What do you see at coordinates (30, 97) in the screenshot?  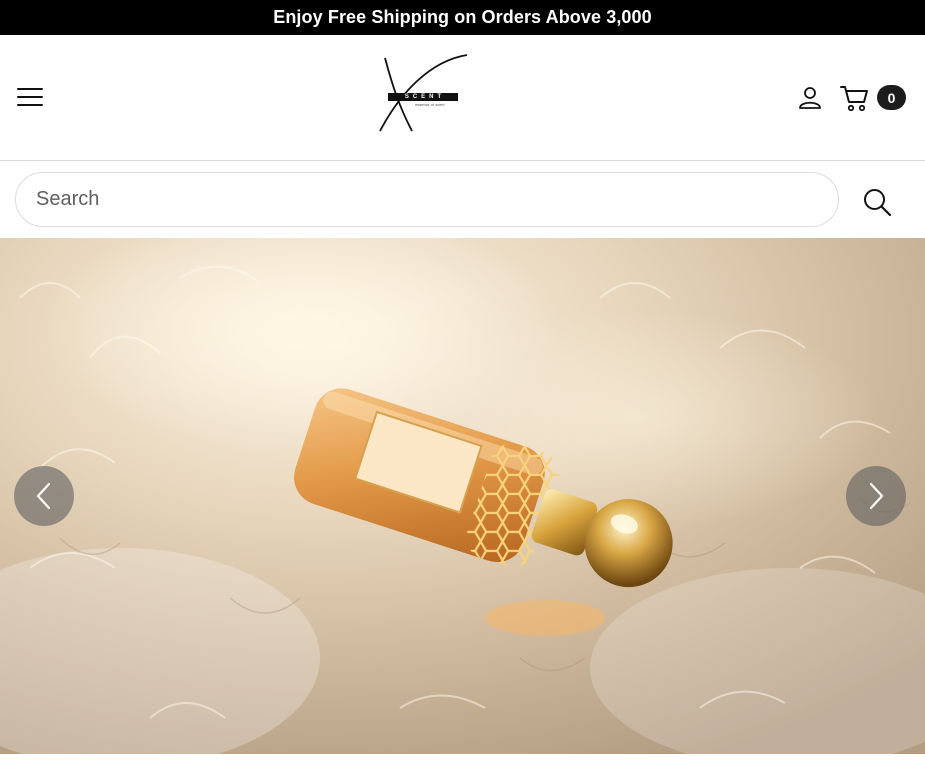 I see `hamburger-menu-icon` at bounding box center [30, 97].